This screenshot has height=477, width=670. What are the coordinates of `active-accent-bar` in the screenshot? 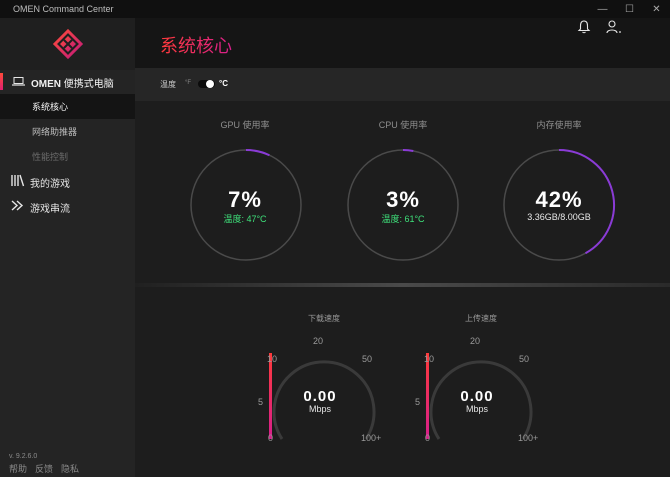 It's located at (1, 81).